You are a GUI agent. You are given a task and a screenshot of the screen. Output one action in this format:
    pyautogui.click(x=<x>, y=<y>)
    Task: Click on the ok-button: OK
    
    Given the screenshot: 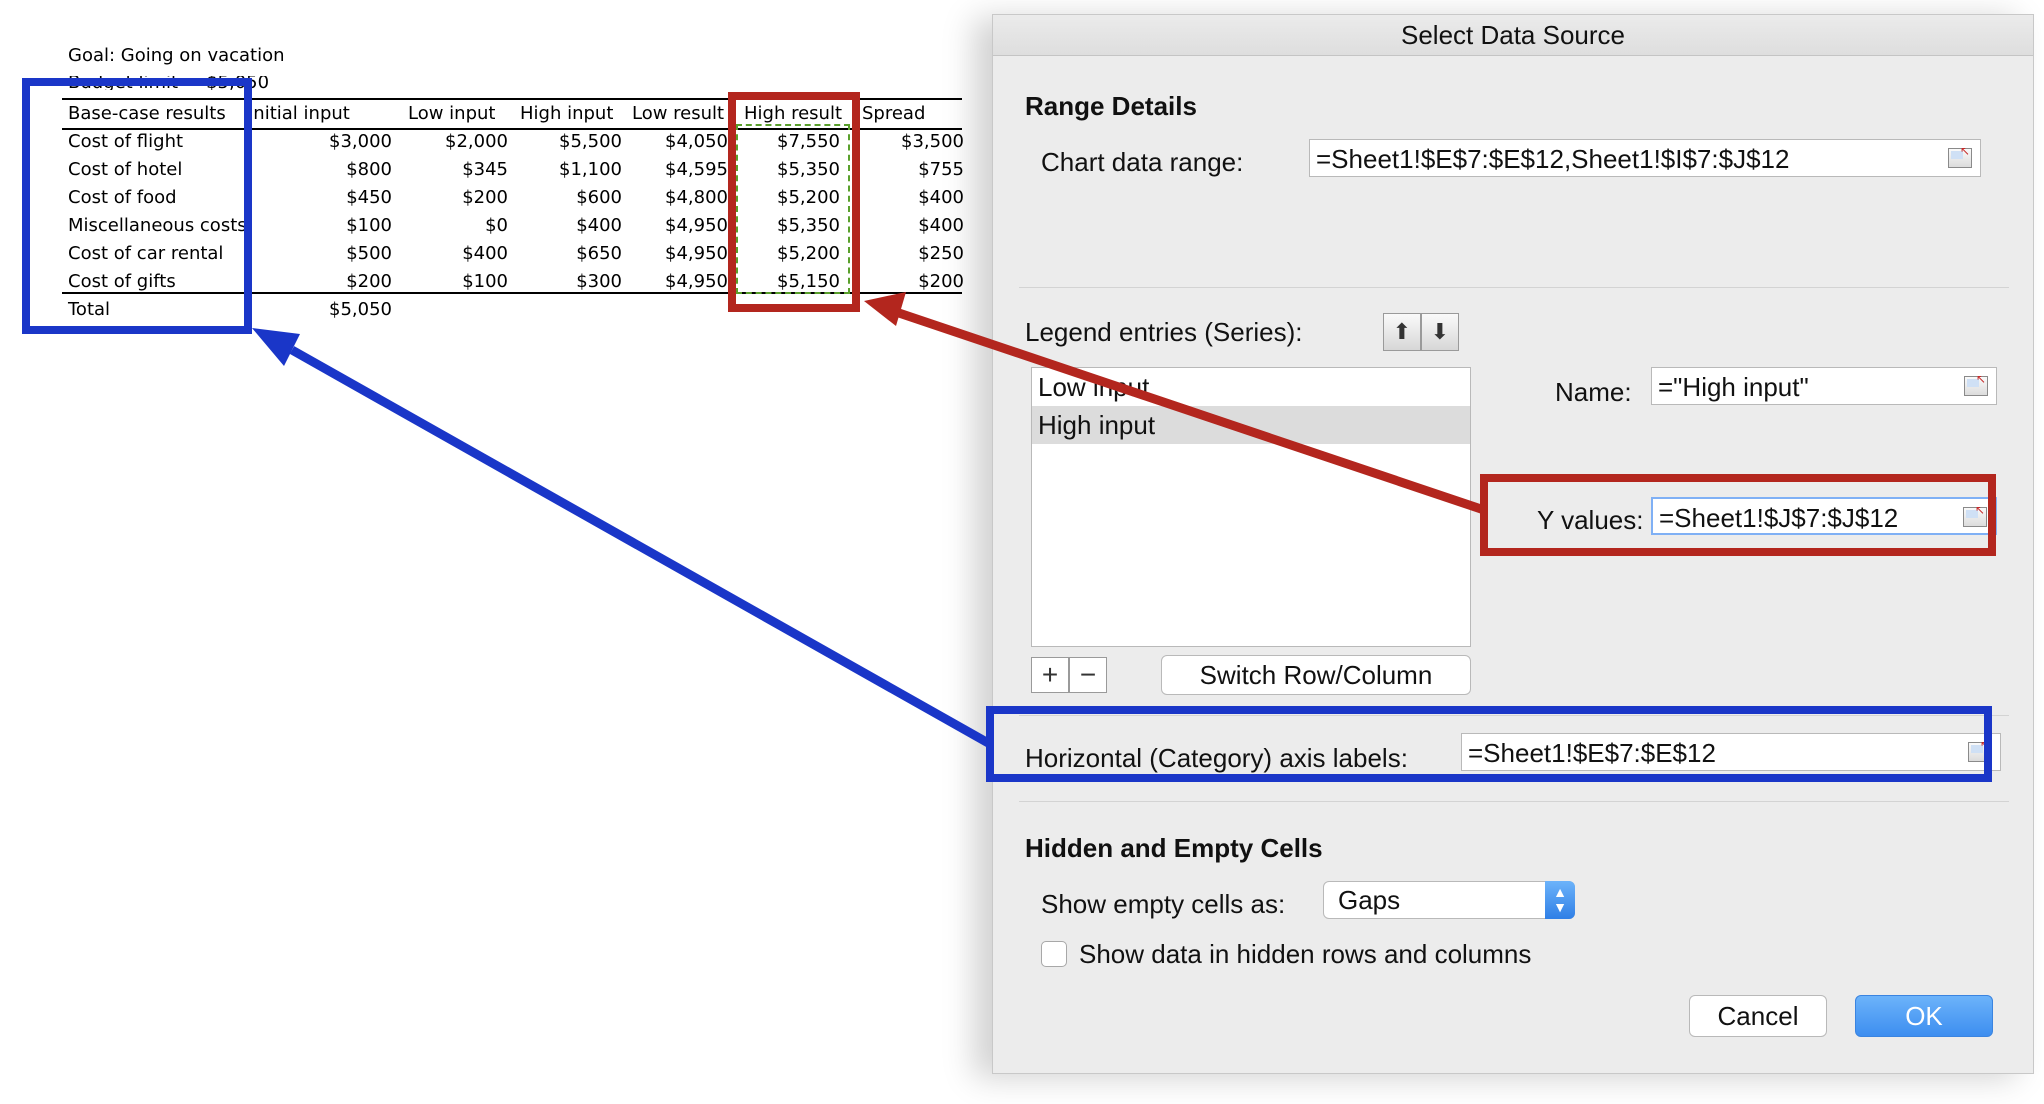 What is the action you would take?
    pyautogui.click(x=1924, y=1016)
    